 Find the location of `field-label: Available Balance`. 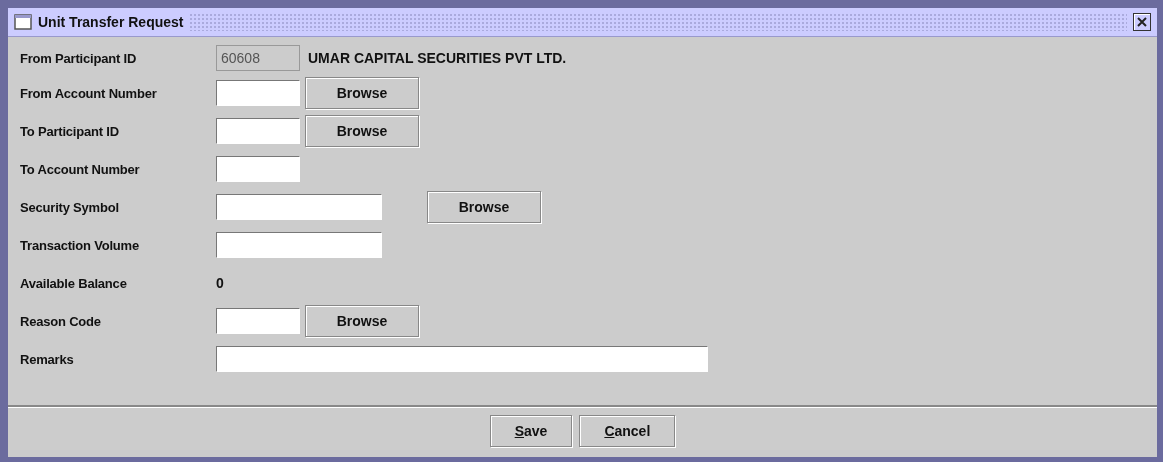

field-label: Available Balance is located at coordinates (74, 283).